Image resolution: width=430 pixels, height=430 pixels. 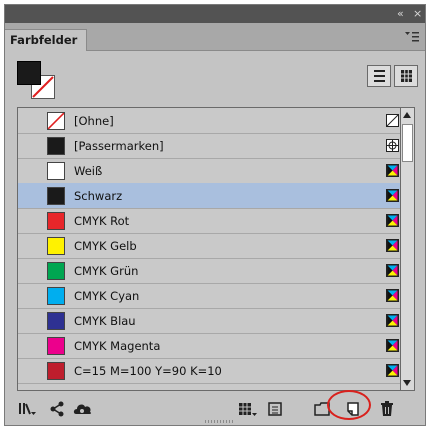 I want to click on grid-view-icon, so click(x=406, y=76).